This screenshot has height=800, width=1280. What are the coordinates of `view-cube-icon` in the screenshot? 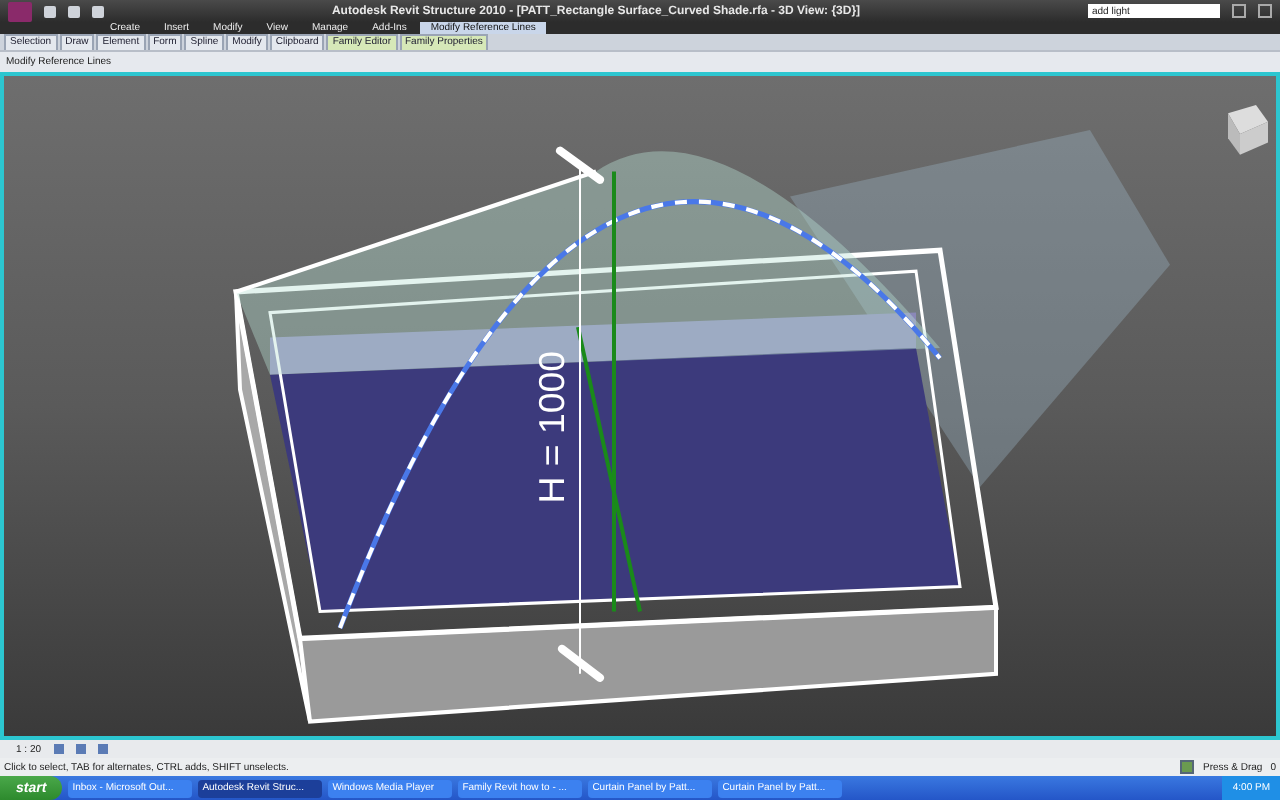 It's located at (1248, 130).